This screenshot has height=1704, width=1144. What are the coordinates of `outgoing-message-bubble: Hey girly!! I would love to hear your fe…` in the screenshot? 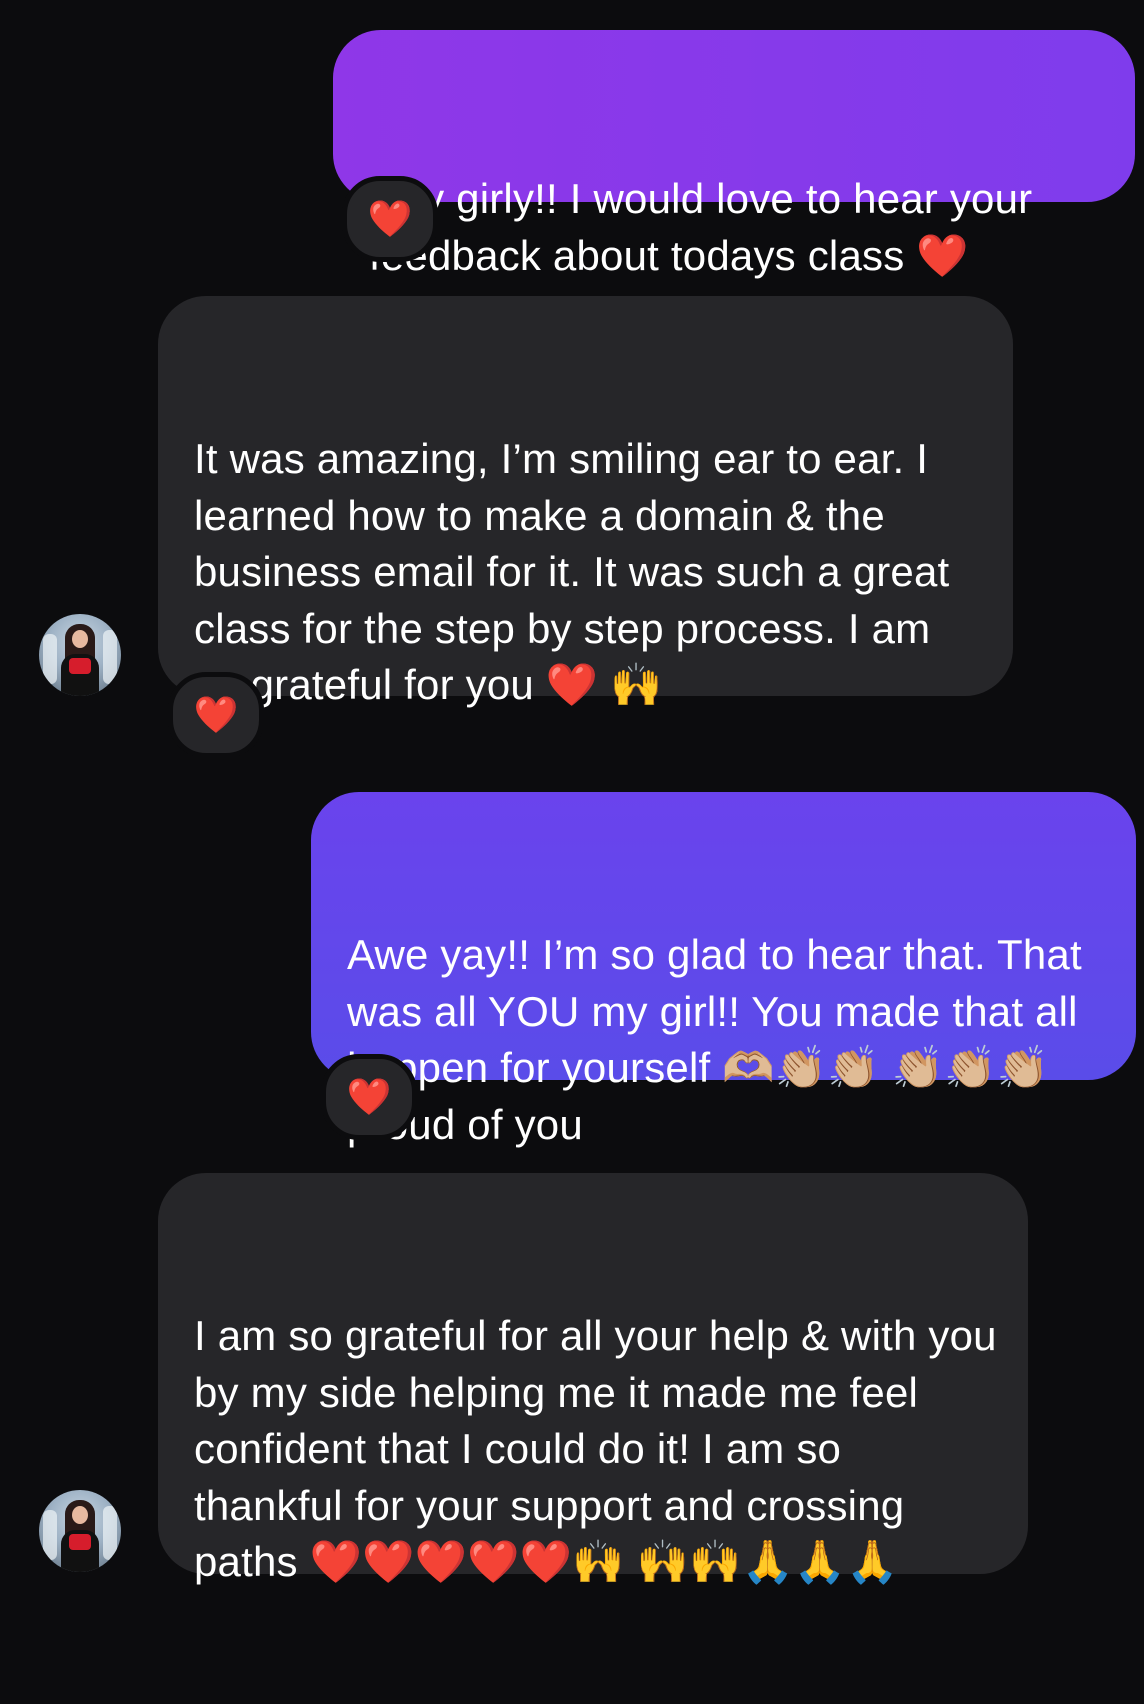 It's located at (734, 154).